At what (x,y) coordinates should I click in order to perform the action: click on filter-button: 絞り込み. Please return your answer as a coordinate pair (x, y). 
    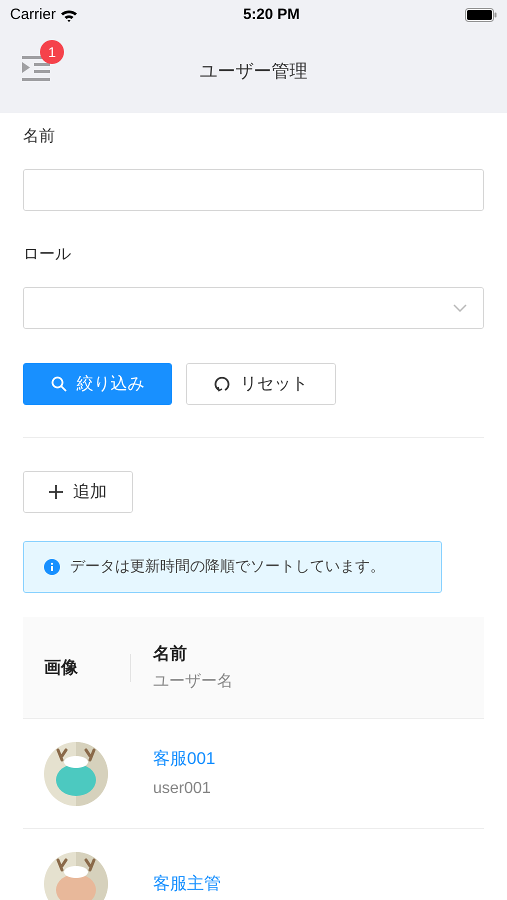
    Looking at the image, I should click on (97, 384).